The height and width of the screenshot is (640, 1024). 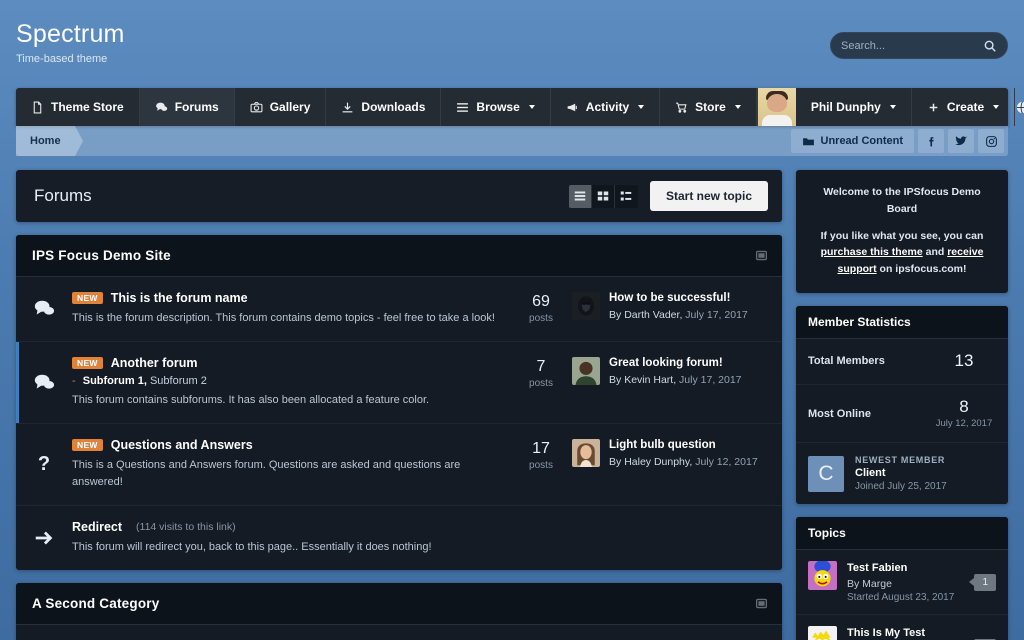 I want to click on stat-date: July 12, 2017, so click(x=964, y=424).